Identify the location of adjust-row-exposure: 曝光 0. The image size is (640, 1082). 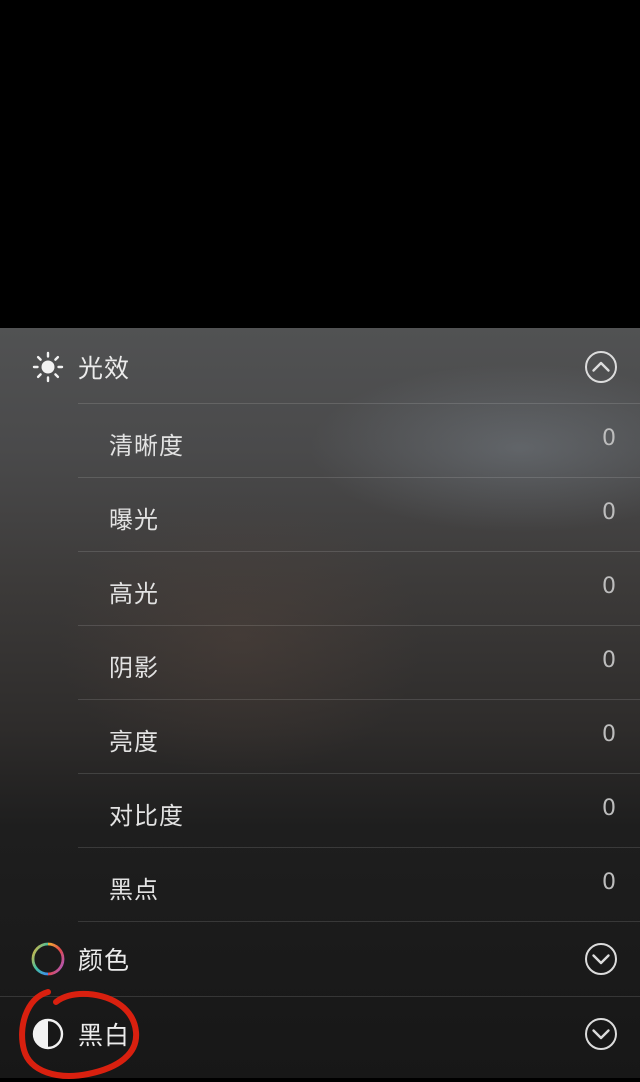
(359, 514).